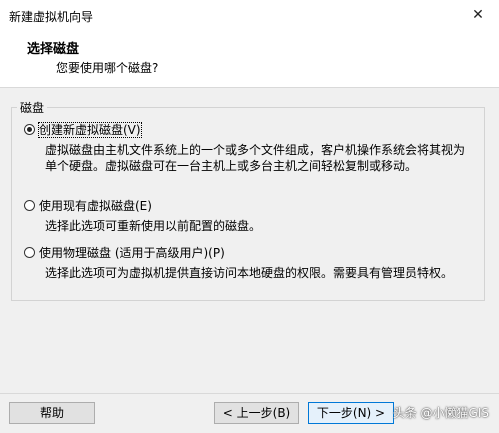 Image resolution: width=499 pixels, height=433 pixels. Describe the element at coordinates (51, 17) in the screenshot. I see `window-title: 新建虚拟机向导` at that location.